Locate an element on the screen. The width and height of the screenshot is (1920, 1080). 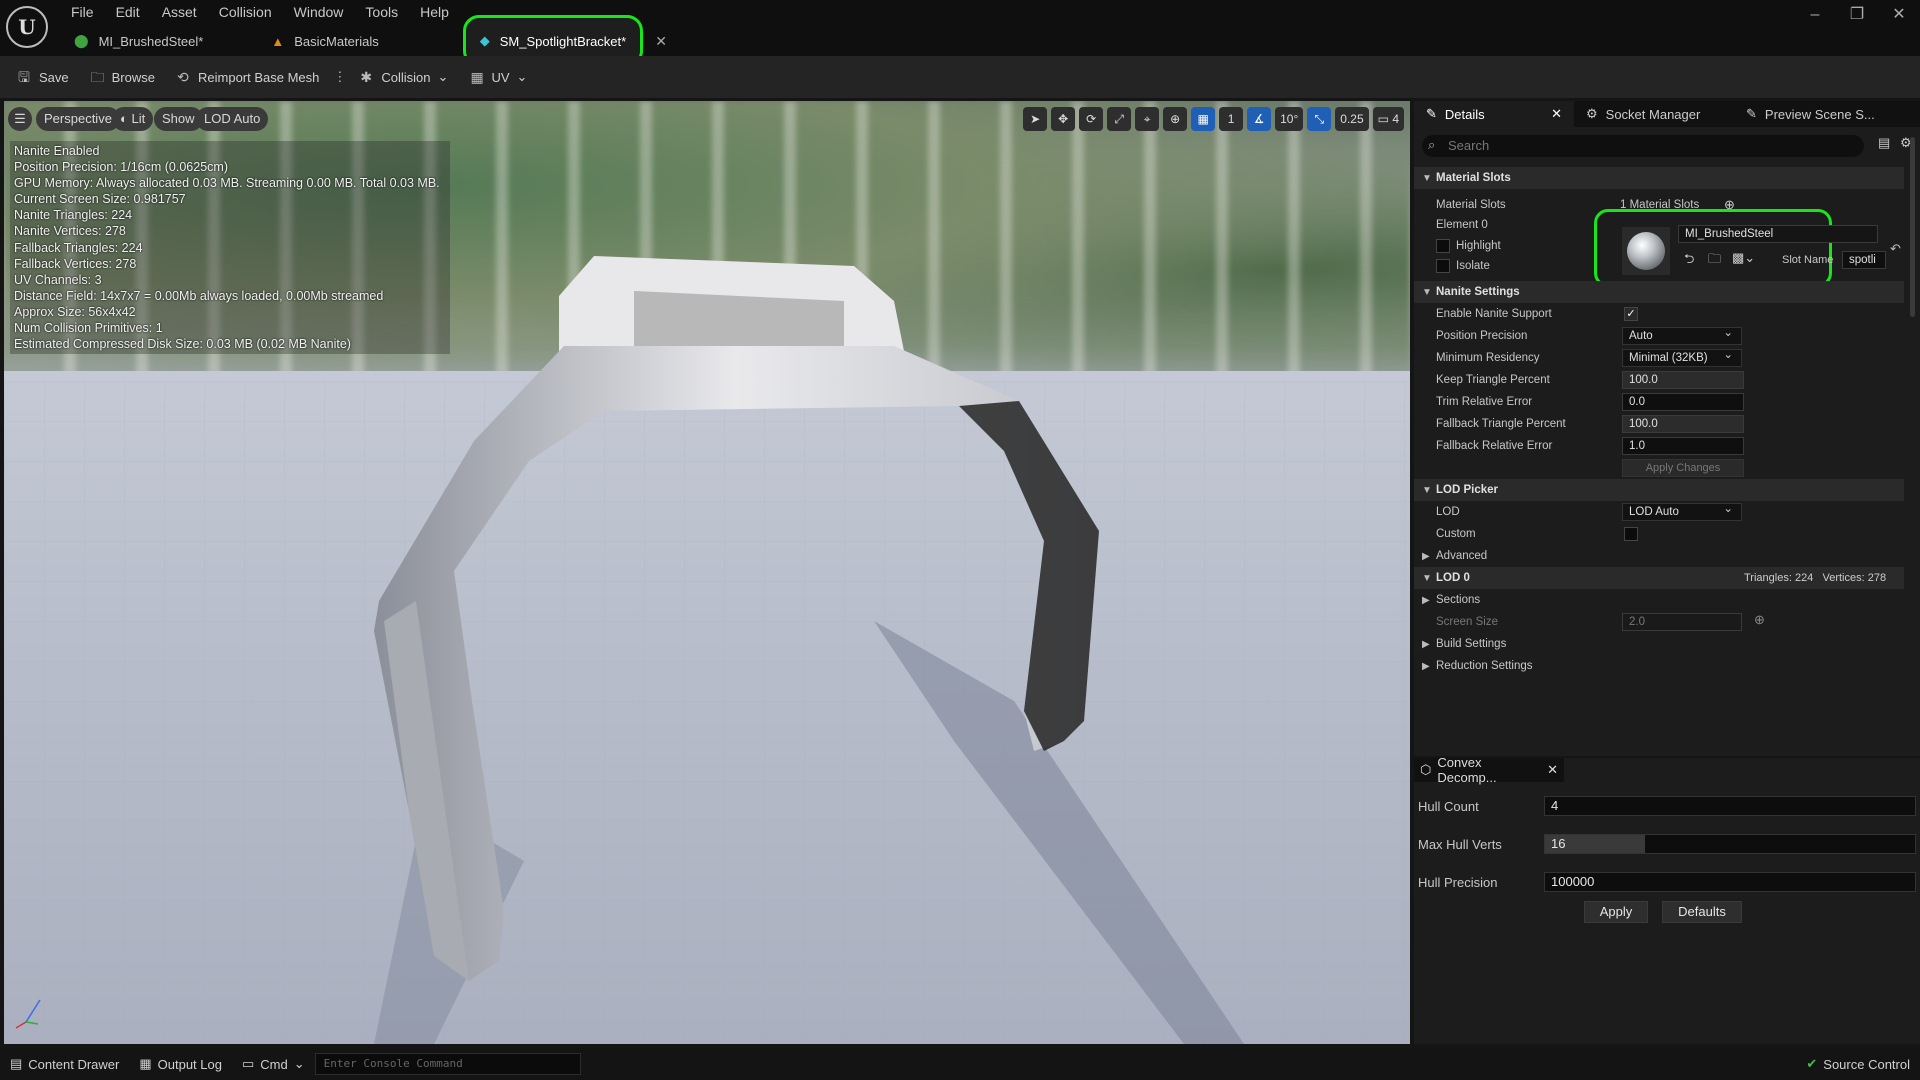
fallback-relative-error-field: 1.0 is located at coordinates (1683, 446).